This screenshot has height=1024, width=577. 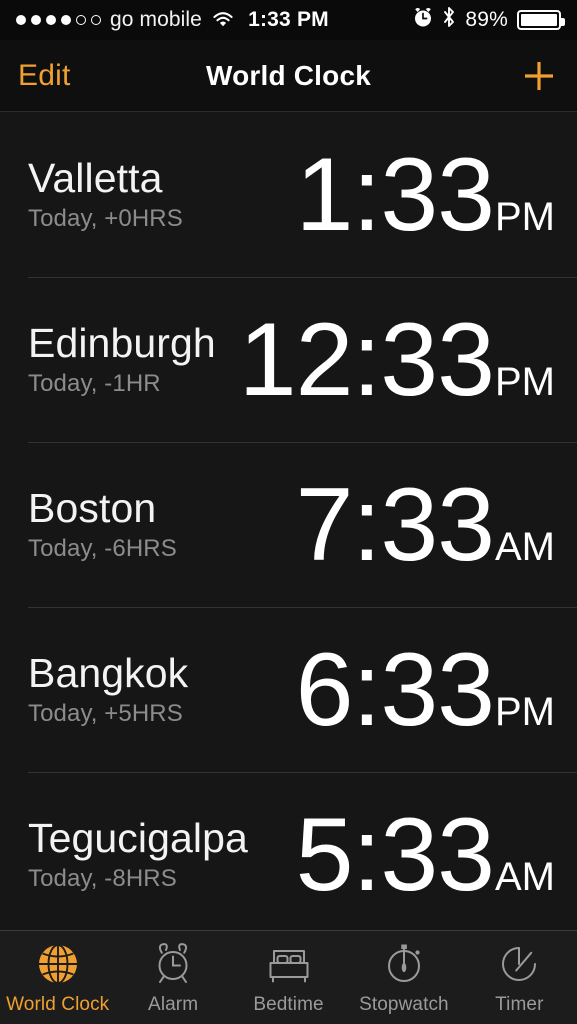 I want to click on add-clock-button, so click(x=539, y=76).